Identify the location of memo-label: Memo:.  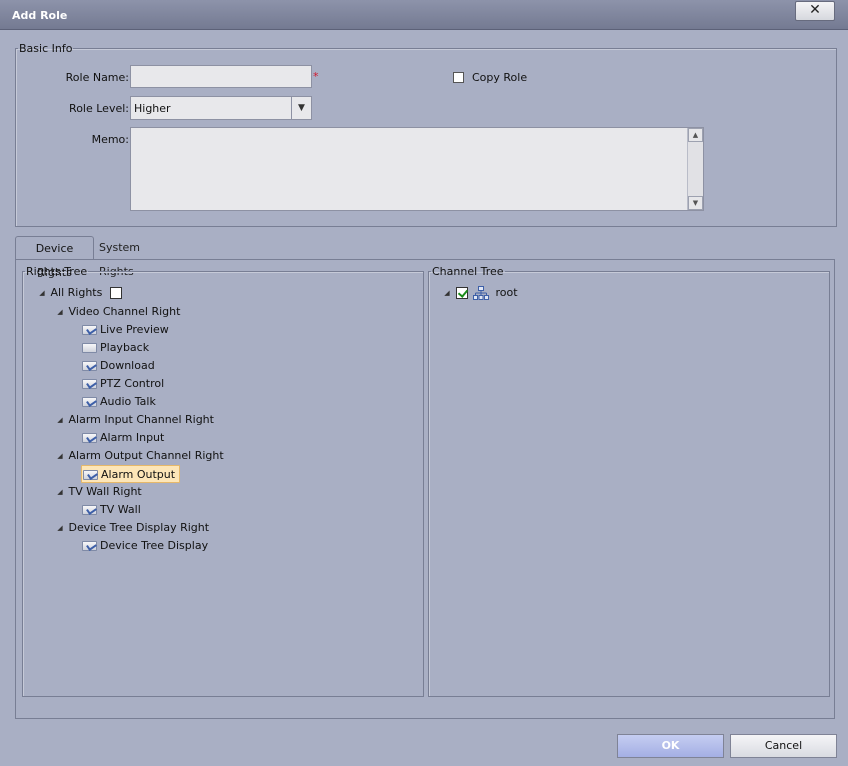
(110, 139).